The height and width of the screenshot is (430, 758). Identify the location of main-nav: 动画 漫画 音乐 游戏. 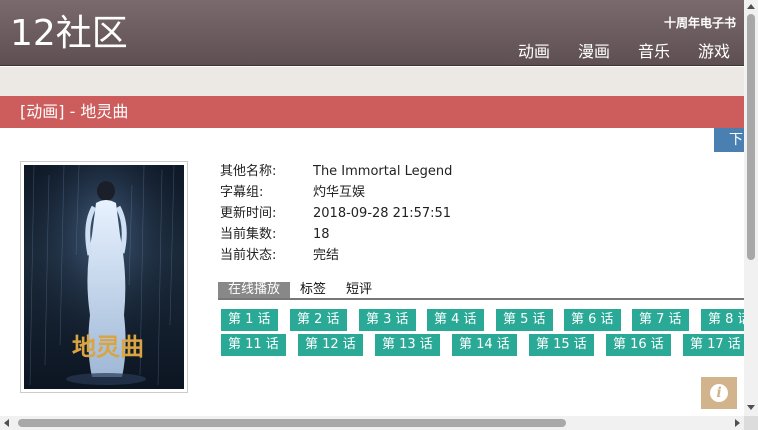
(624, 50).